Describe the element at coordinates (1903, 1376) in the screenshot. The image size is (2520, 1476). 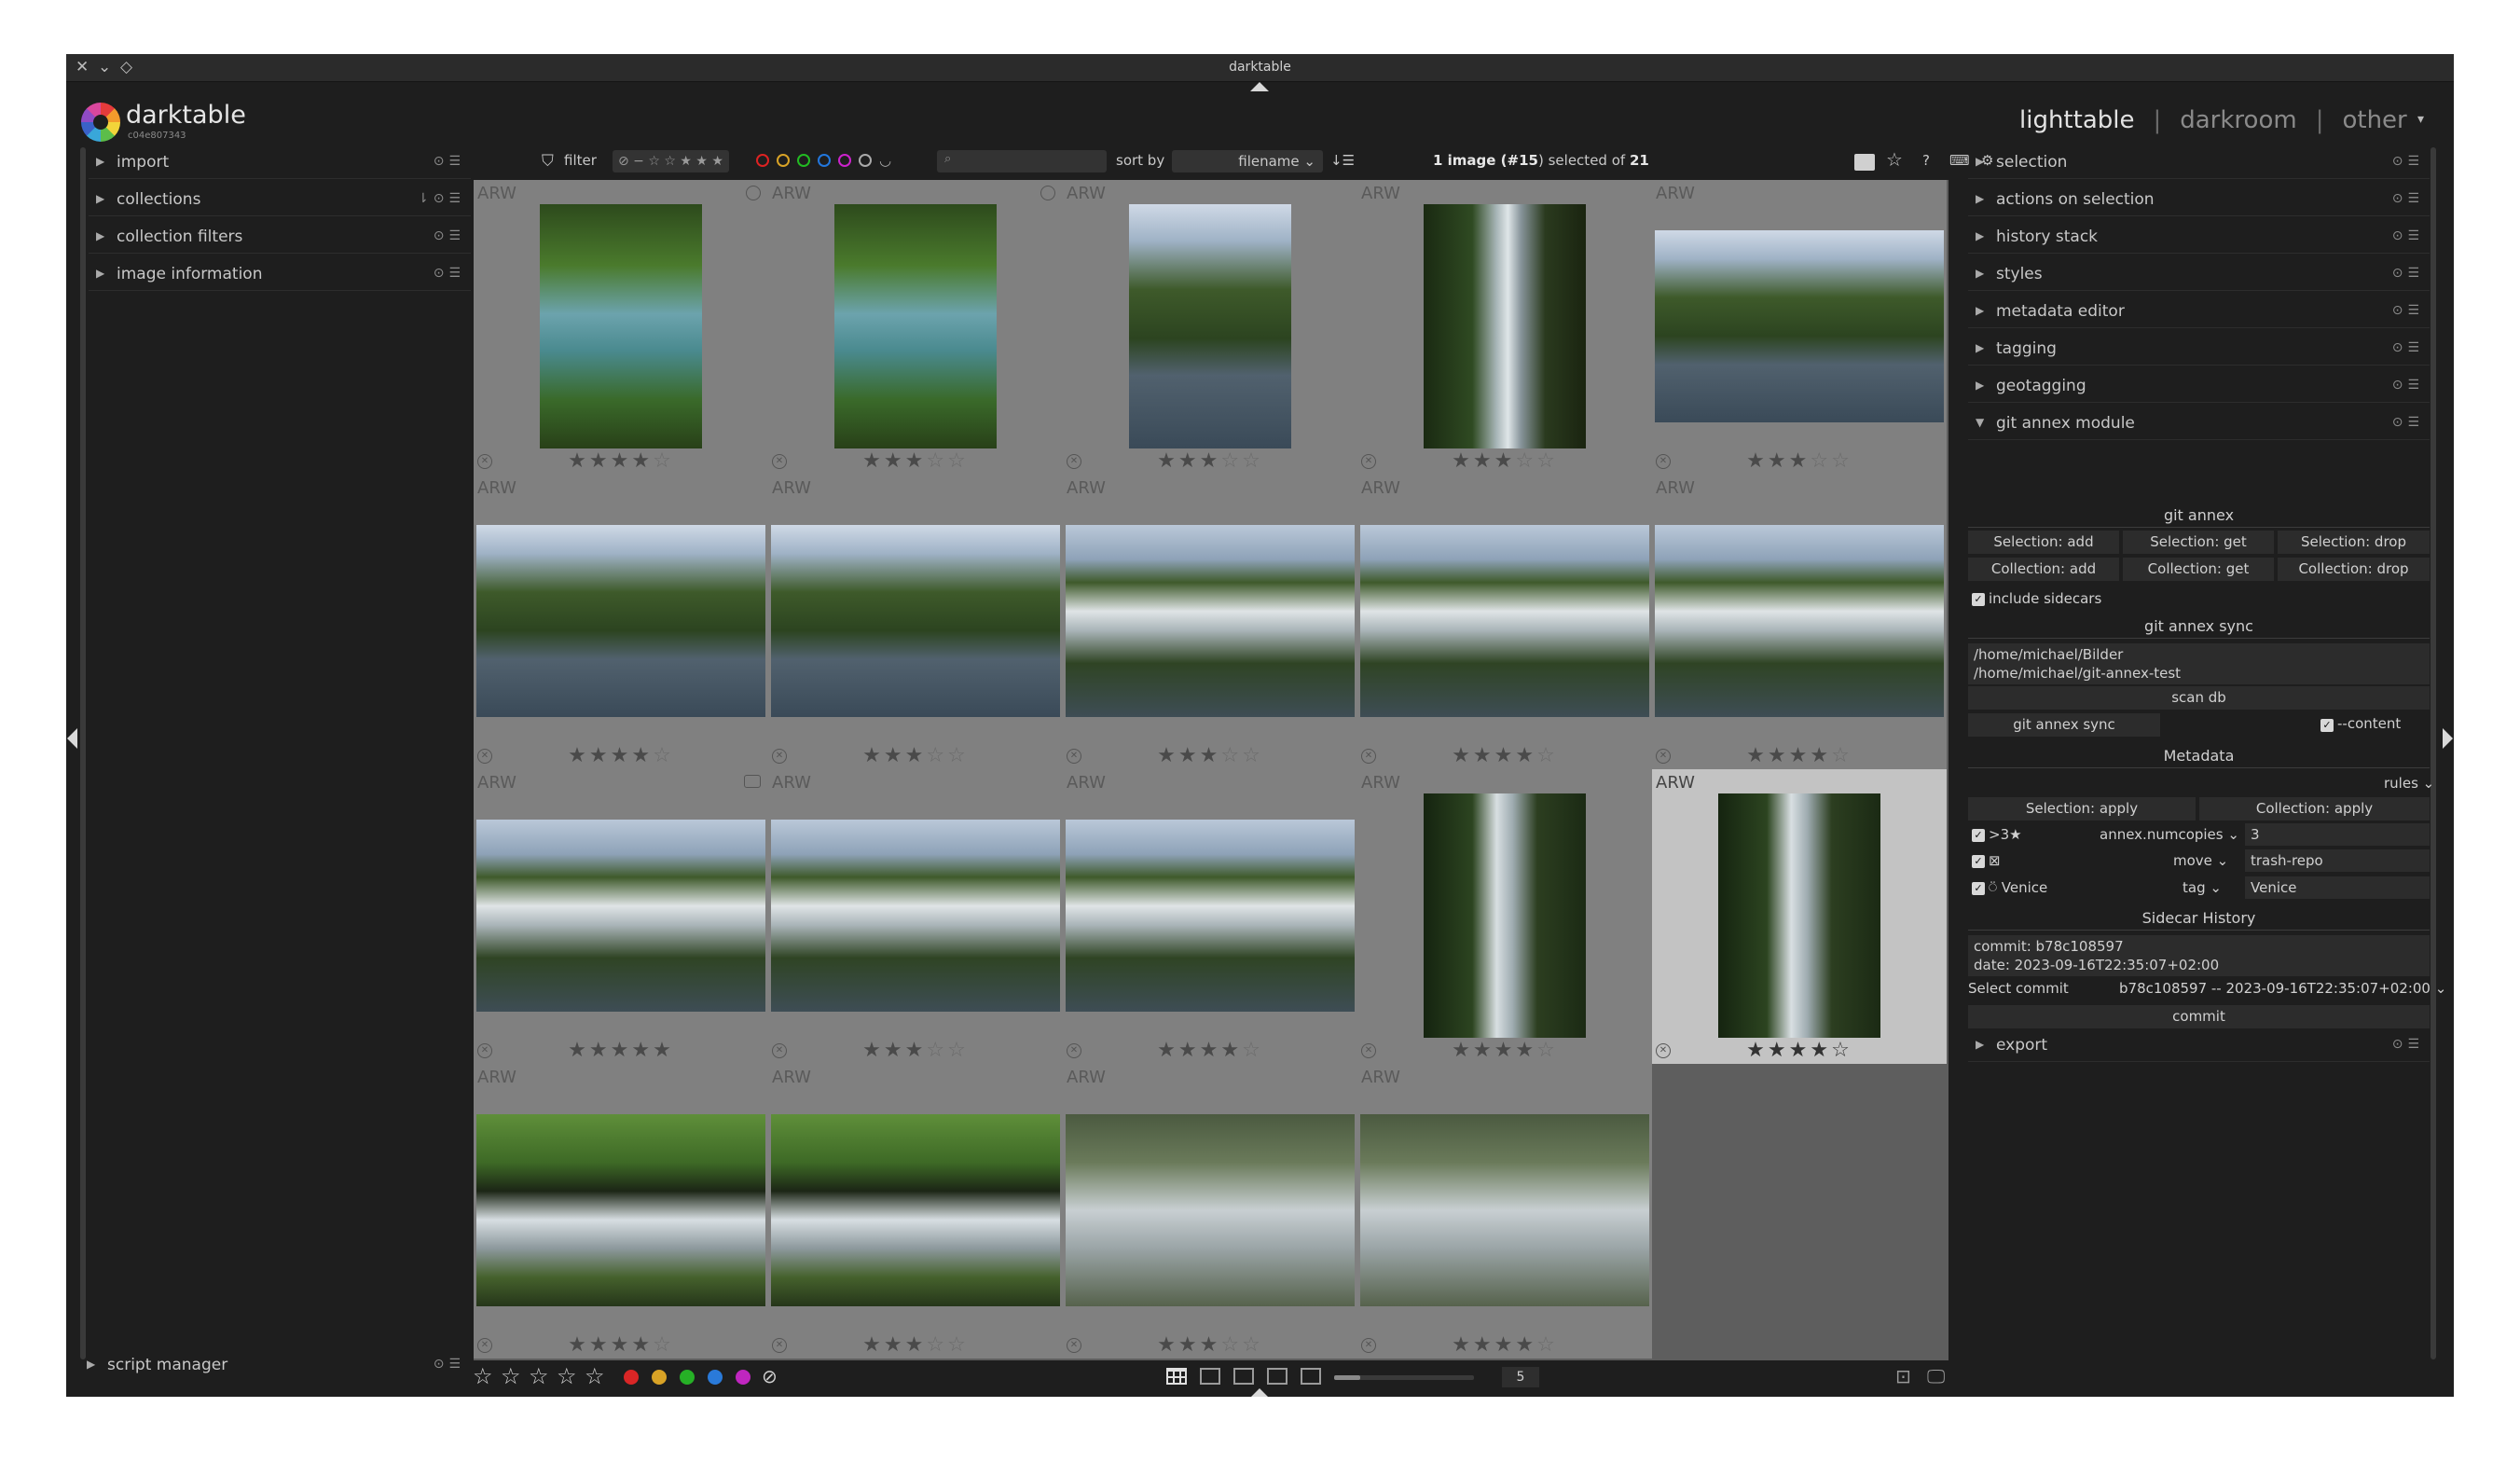
I see `focus-peaking-icon: ⊡` at that location.